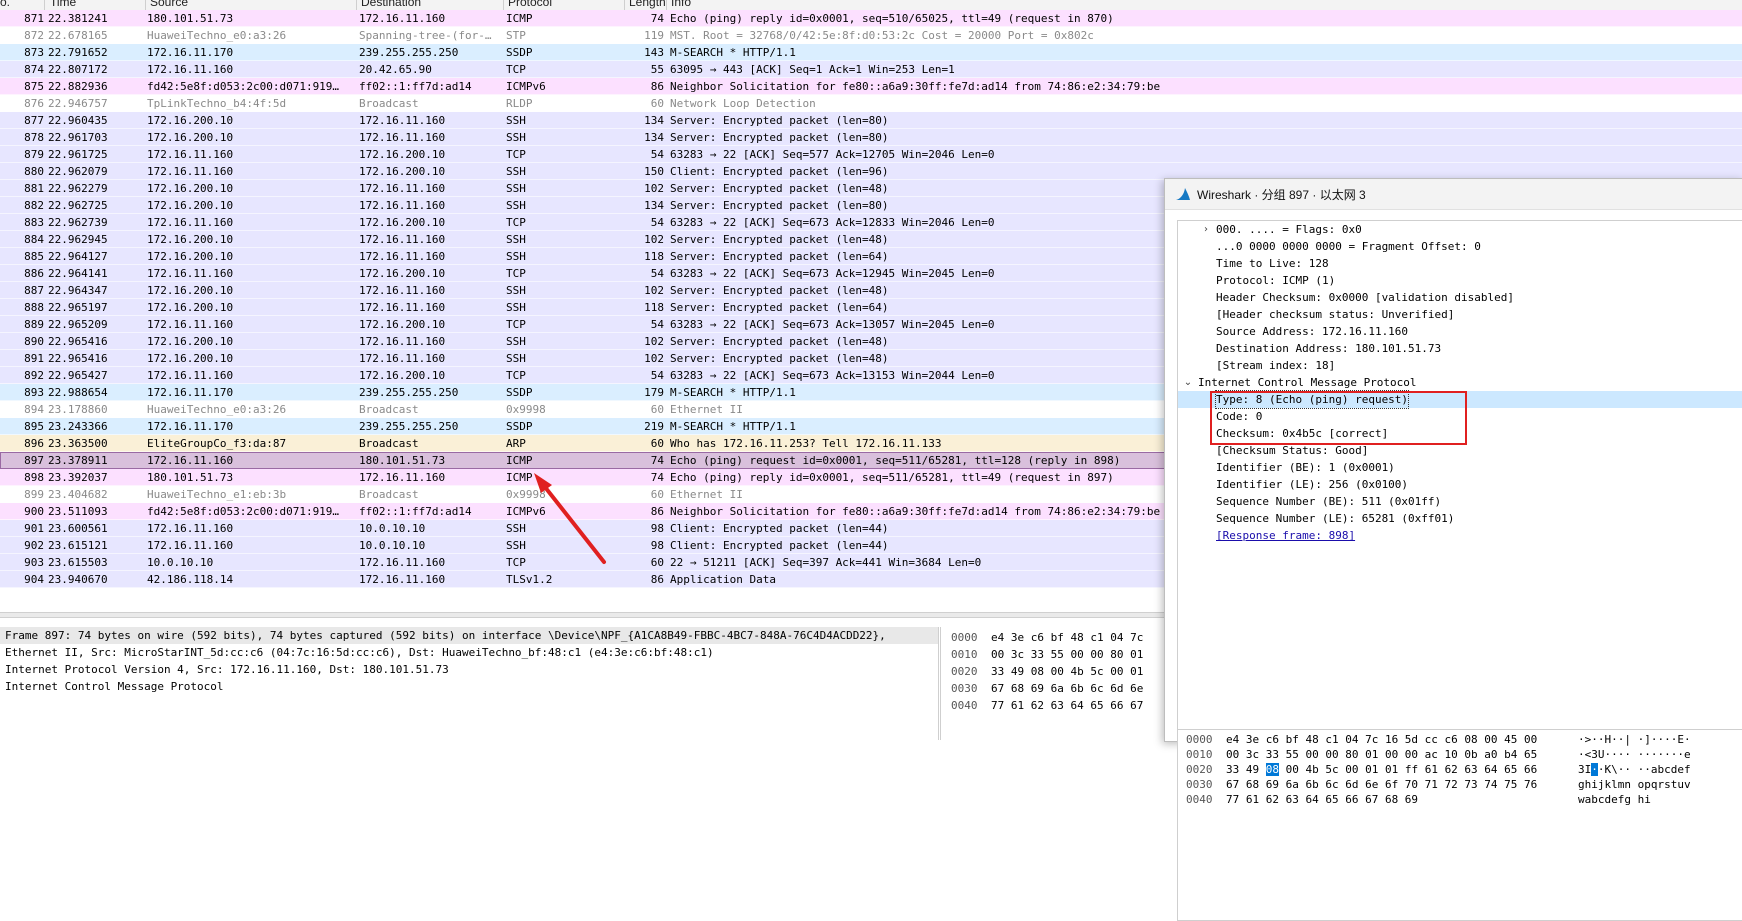 This screenshot has width=1742, height=921. What do you see at coordinates (1460, 467) in the screenshot?
I see `tree-item: Identifier (BE): 1 (0x0001)` at bounding box center [1460, 467].